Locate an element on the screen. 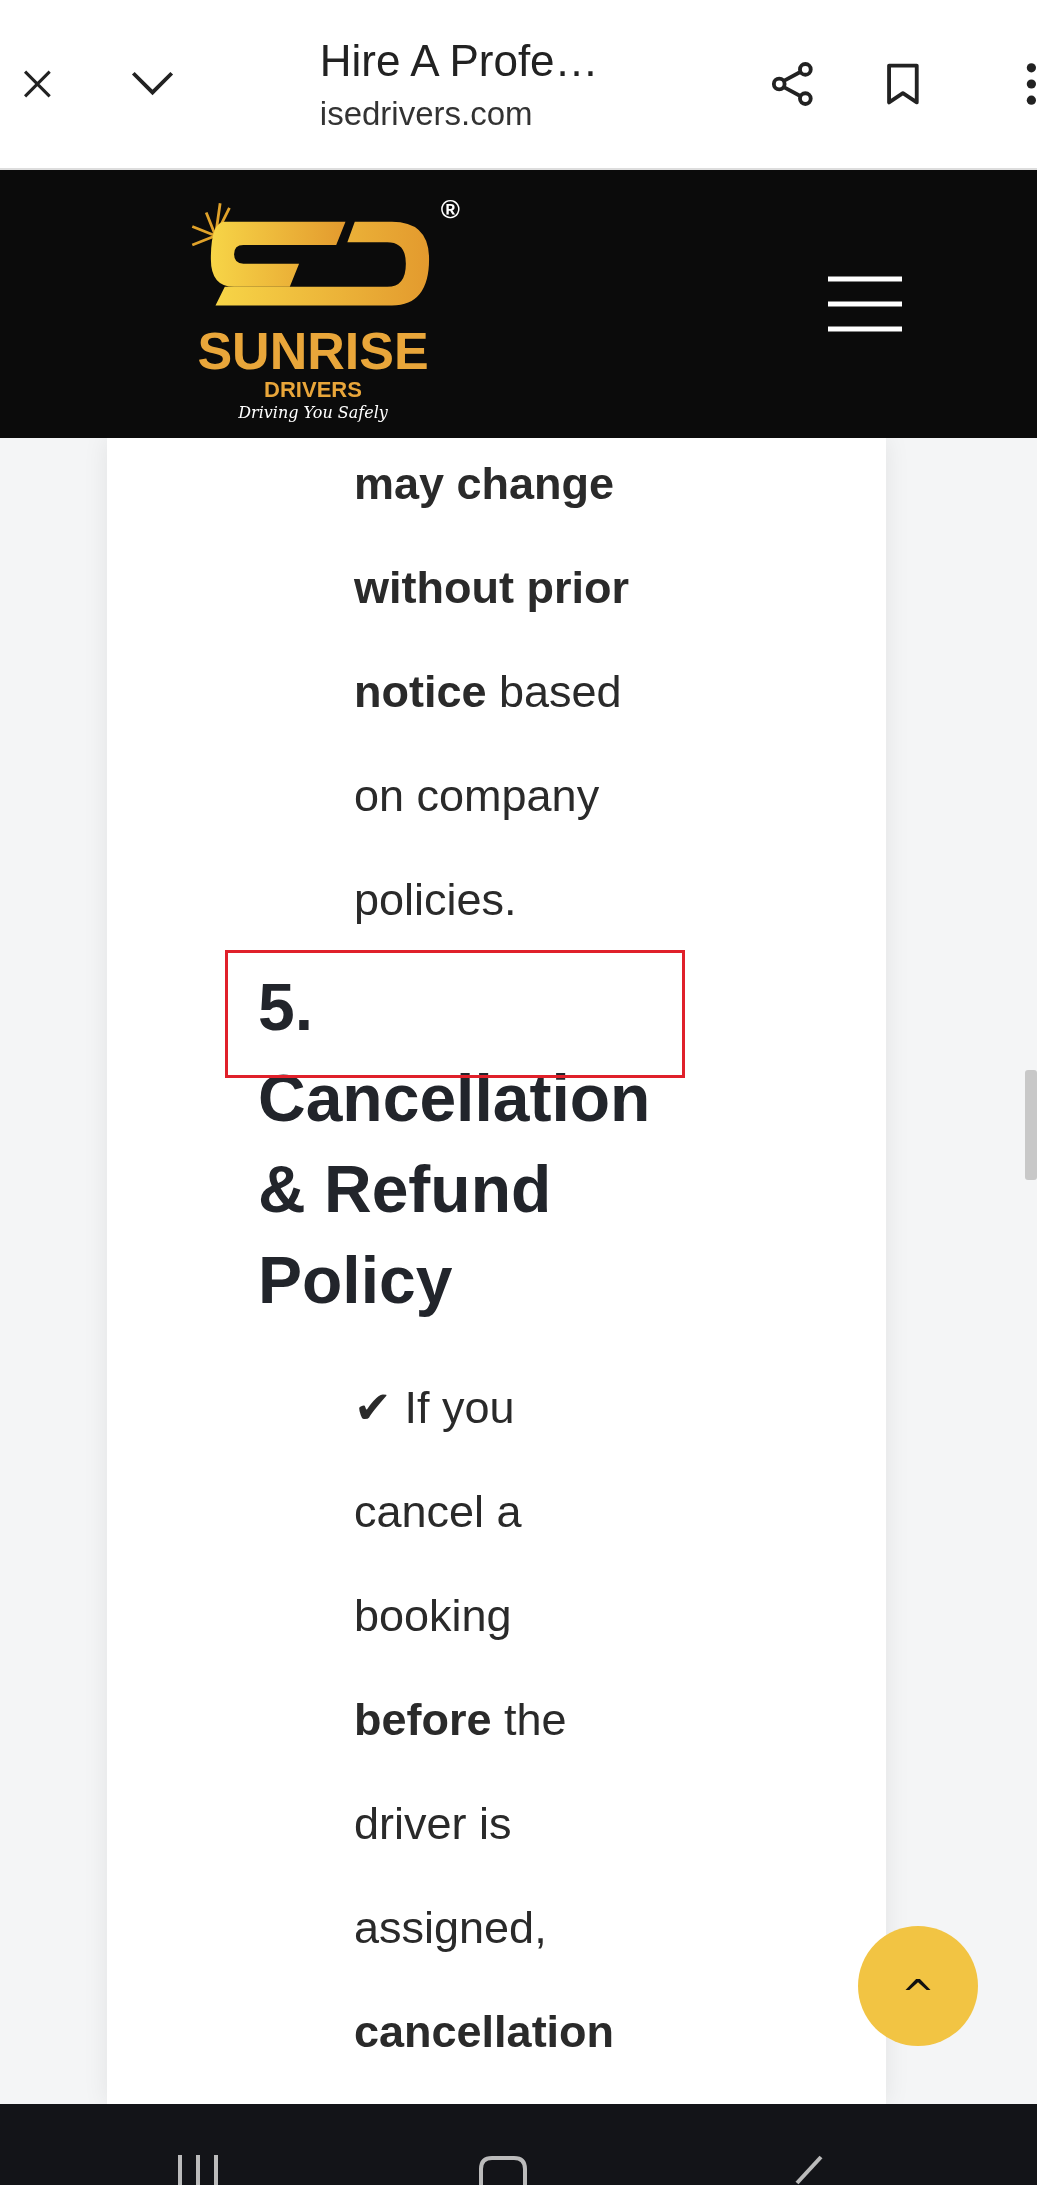 This screenshot has width=1037, height=2185. menu-icon is located at coordinates (865, 304).